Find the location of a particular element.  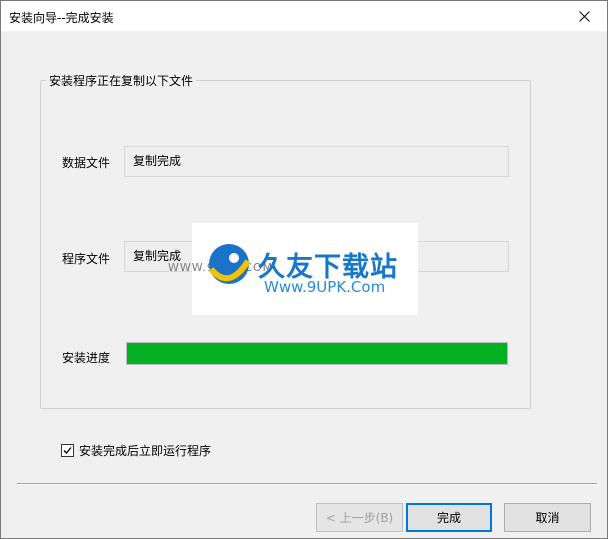

close-icon is located at coordinates (584, 16).